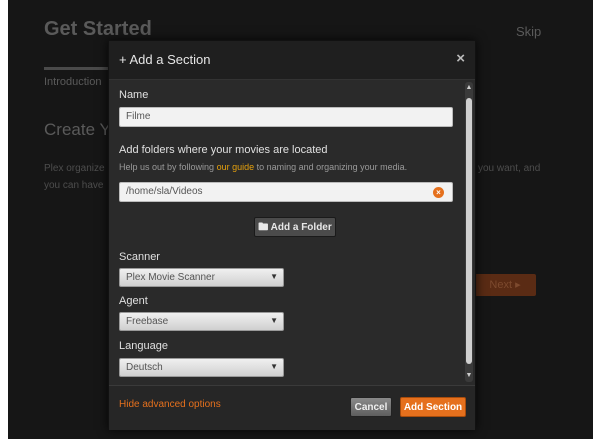 This screenshot has height=439, width=600. What do you see at coordinates (292, 407) in the screenshot?
I see `dialog-footer: Hide advanced options Cancel Add Section` at bounding box center [292, 407].